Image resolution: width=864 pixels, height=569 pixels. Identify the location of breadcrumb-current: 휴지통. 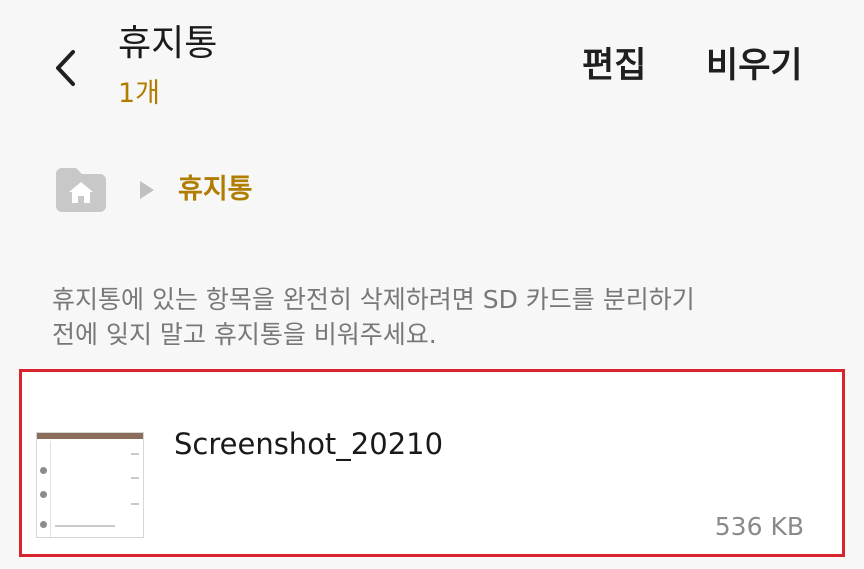
(215, 190).